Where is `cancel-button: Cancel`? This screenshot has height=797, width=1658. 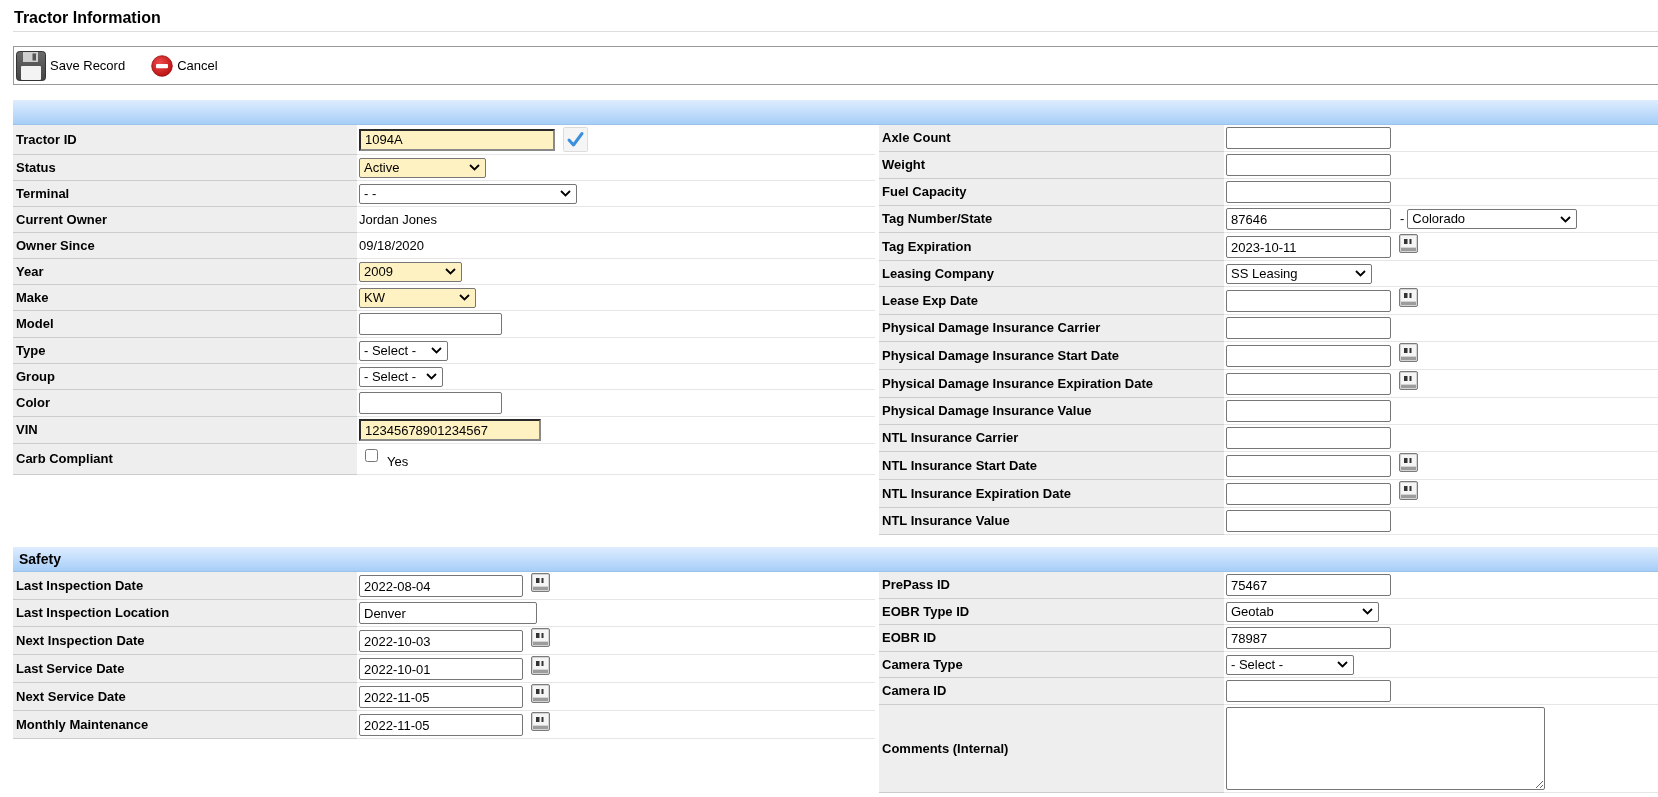 cancel-button: Cancel is located at coordinates (184, 65).